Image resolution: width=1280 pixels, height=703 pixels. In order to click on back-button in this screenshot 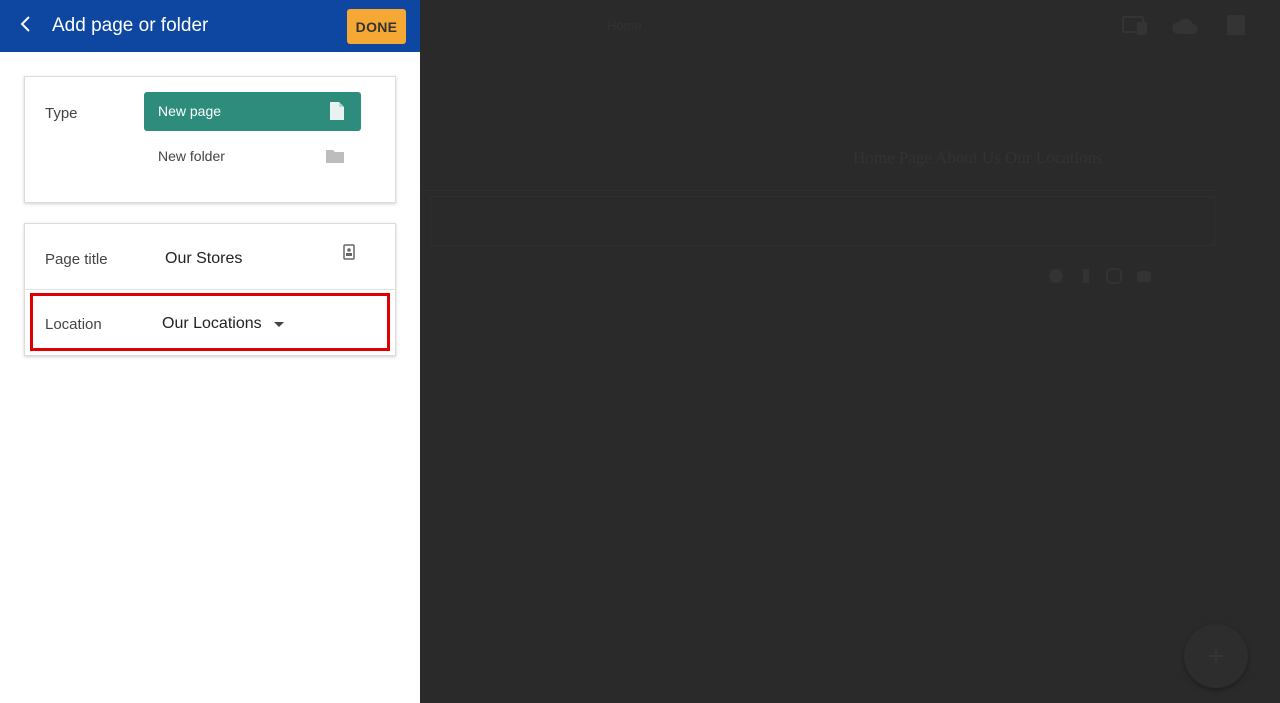, I will do `click(26, 26)`.